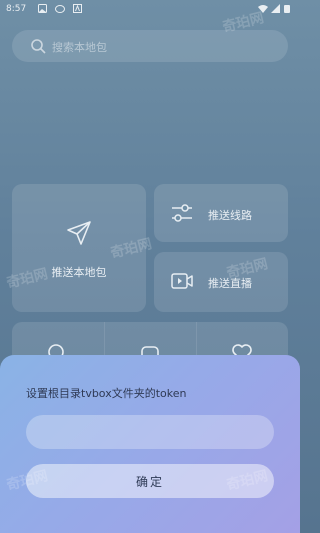  What do you see at coordinates (150, 46) in the screenshot?
I see `search-bar: 搜索本地包` at bounding box center [150, 46].